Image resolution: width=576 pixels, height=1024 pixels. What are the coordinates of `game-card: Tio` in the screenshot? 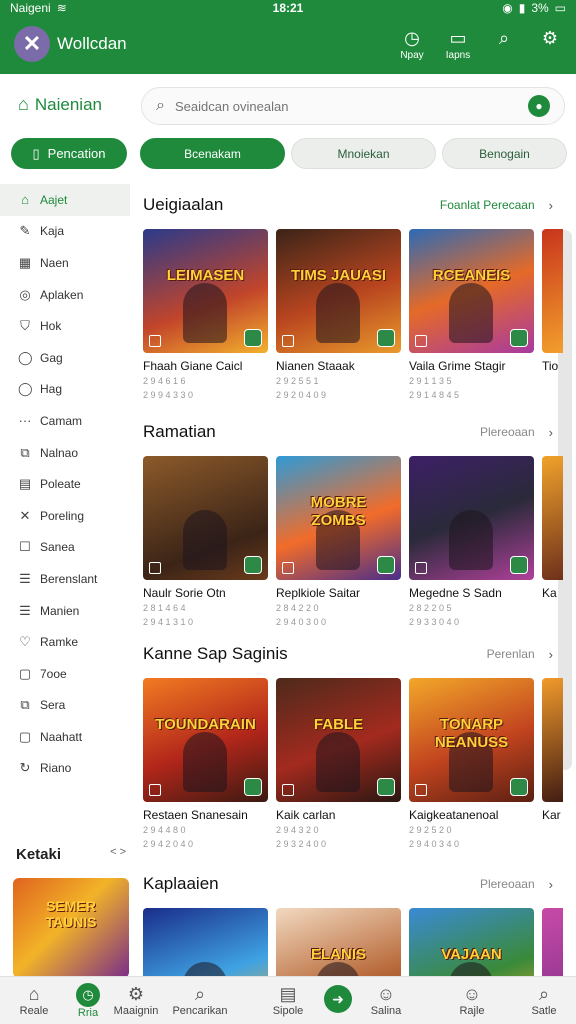 It's located at (552, 315).